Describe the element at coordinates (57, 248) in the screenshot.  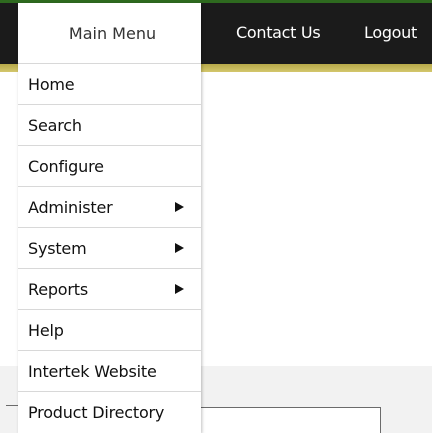
I see `menu-item-label: System` at that location.